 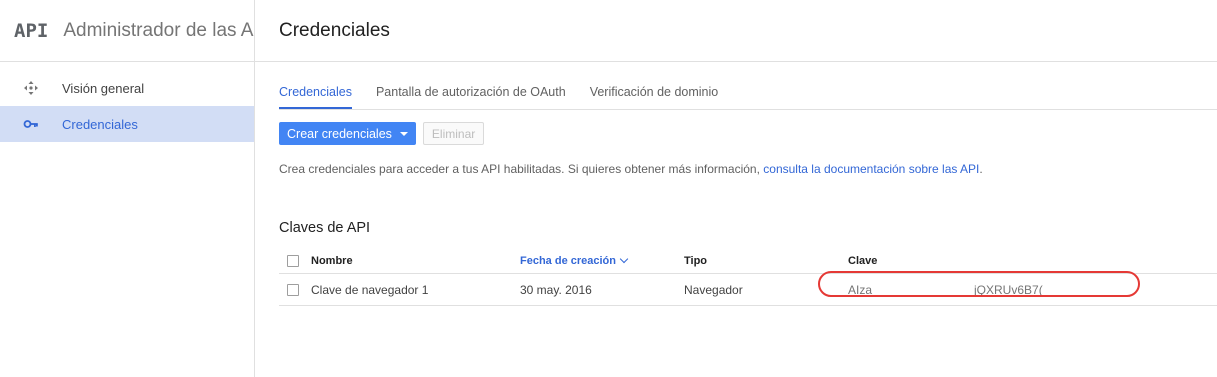 What do you see at coordinates (471, 97) in the screenshot?
I see `tab-oauth-consent: Pantalla de autorización de OAuth` at bounding box center [471, 97].